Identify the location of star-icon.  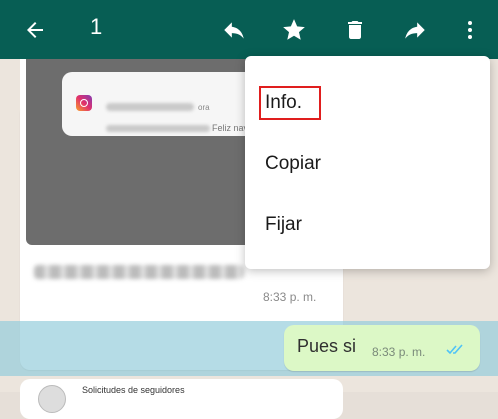
(294, 29).